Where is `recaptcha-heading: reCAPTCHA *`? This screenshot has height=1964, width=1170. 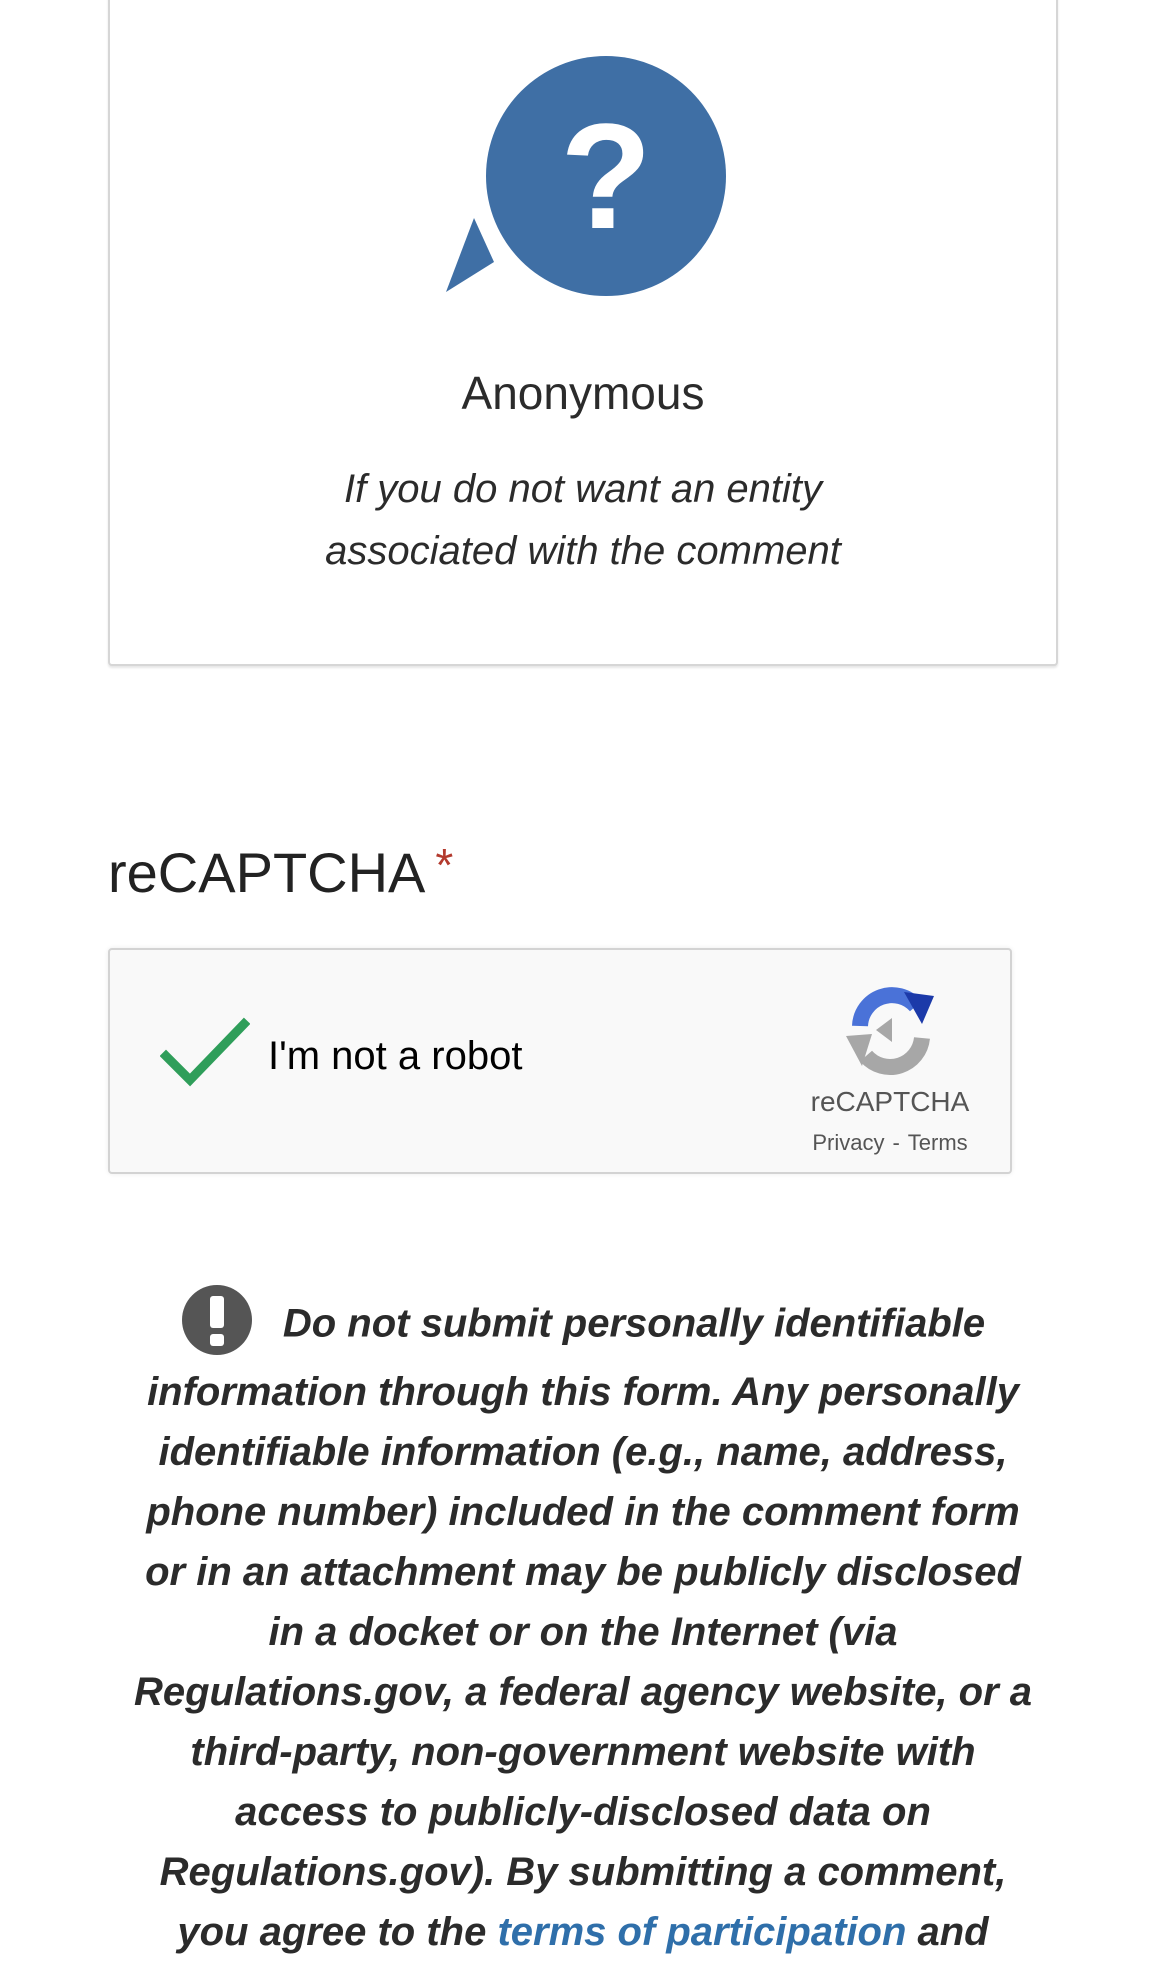
recaptcha-heading: reCAPTCHA * is located at coordinates (281, 872).